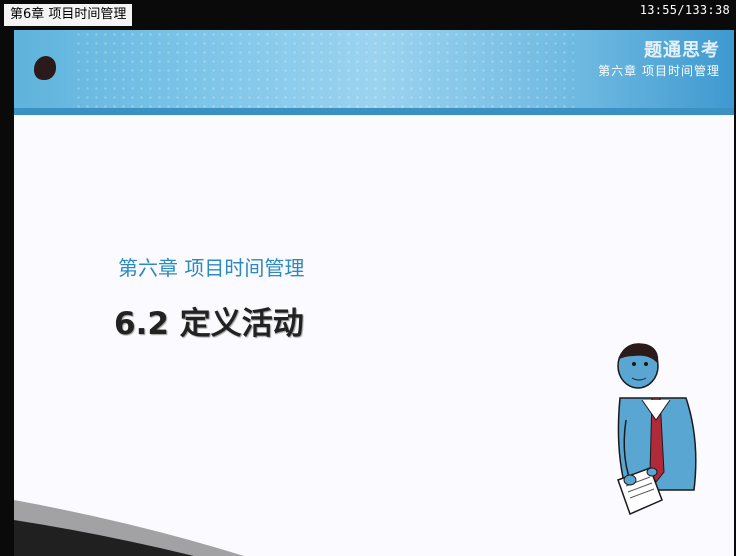 This screenshot has height=556, width=736. Describe the element at coordinates (368, 15) in the screenshot. I see `video-top-bar: 第6章 项目时间管理 13:55/133:38` at that location.